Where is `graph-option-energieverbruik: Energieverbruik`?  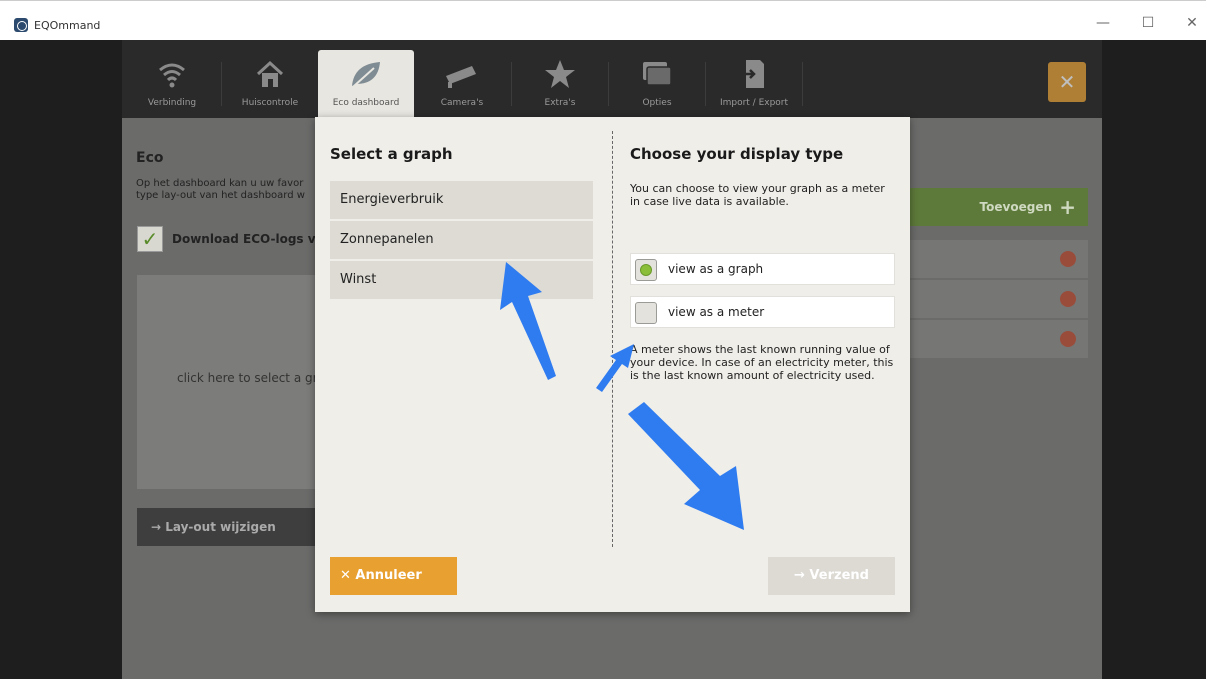
graph-option-energieverbruik: Energieverbruik is located at coordinates (461, 200).